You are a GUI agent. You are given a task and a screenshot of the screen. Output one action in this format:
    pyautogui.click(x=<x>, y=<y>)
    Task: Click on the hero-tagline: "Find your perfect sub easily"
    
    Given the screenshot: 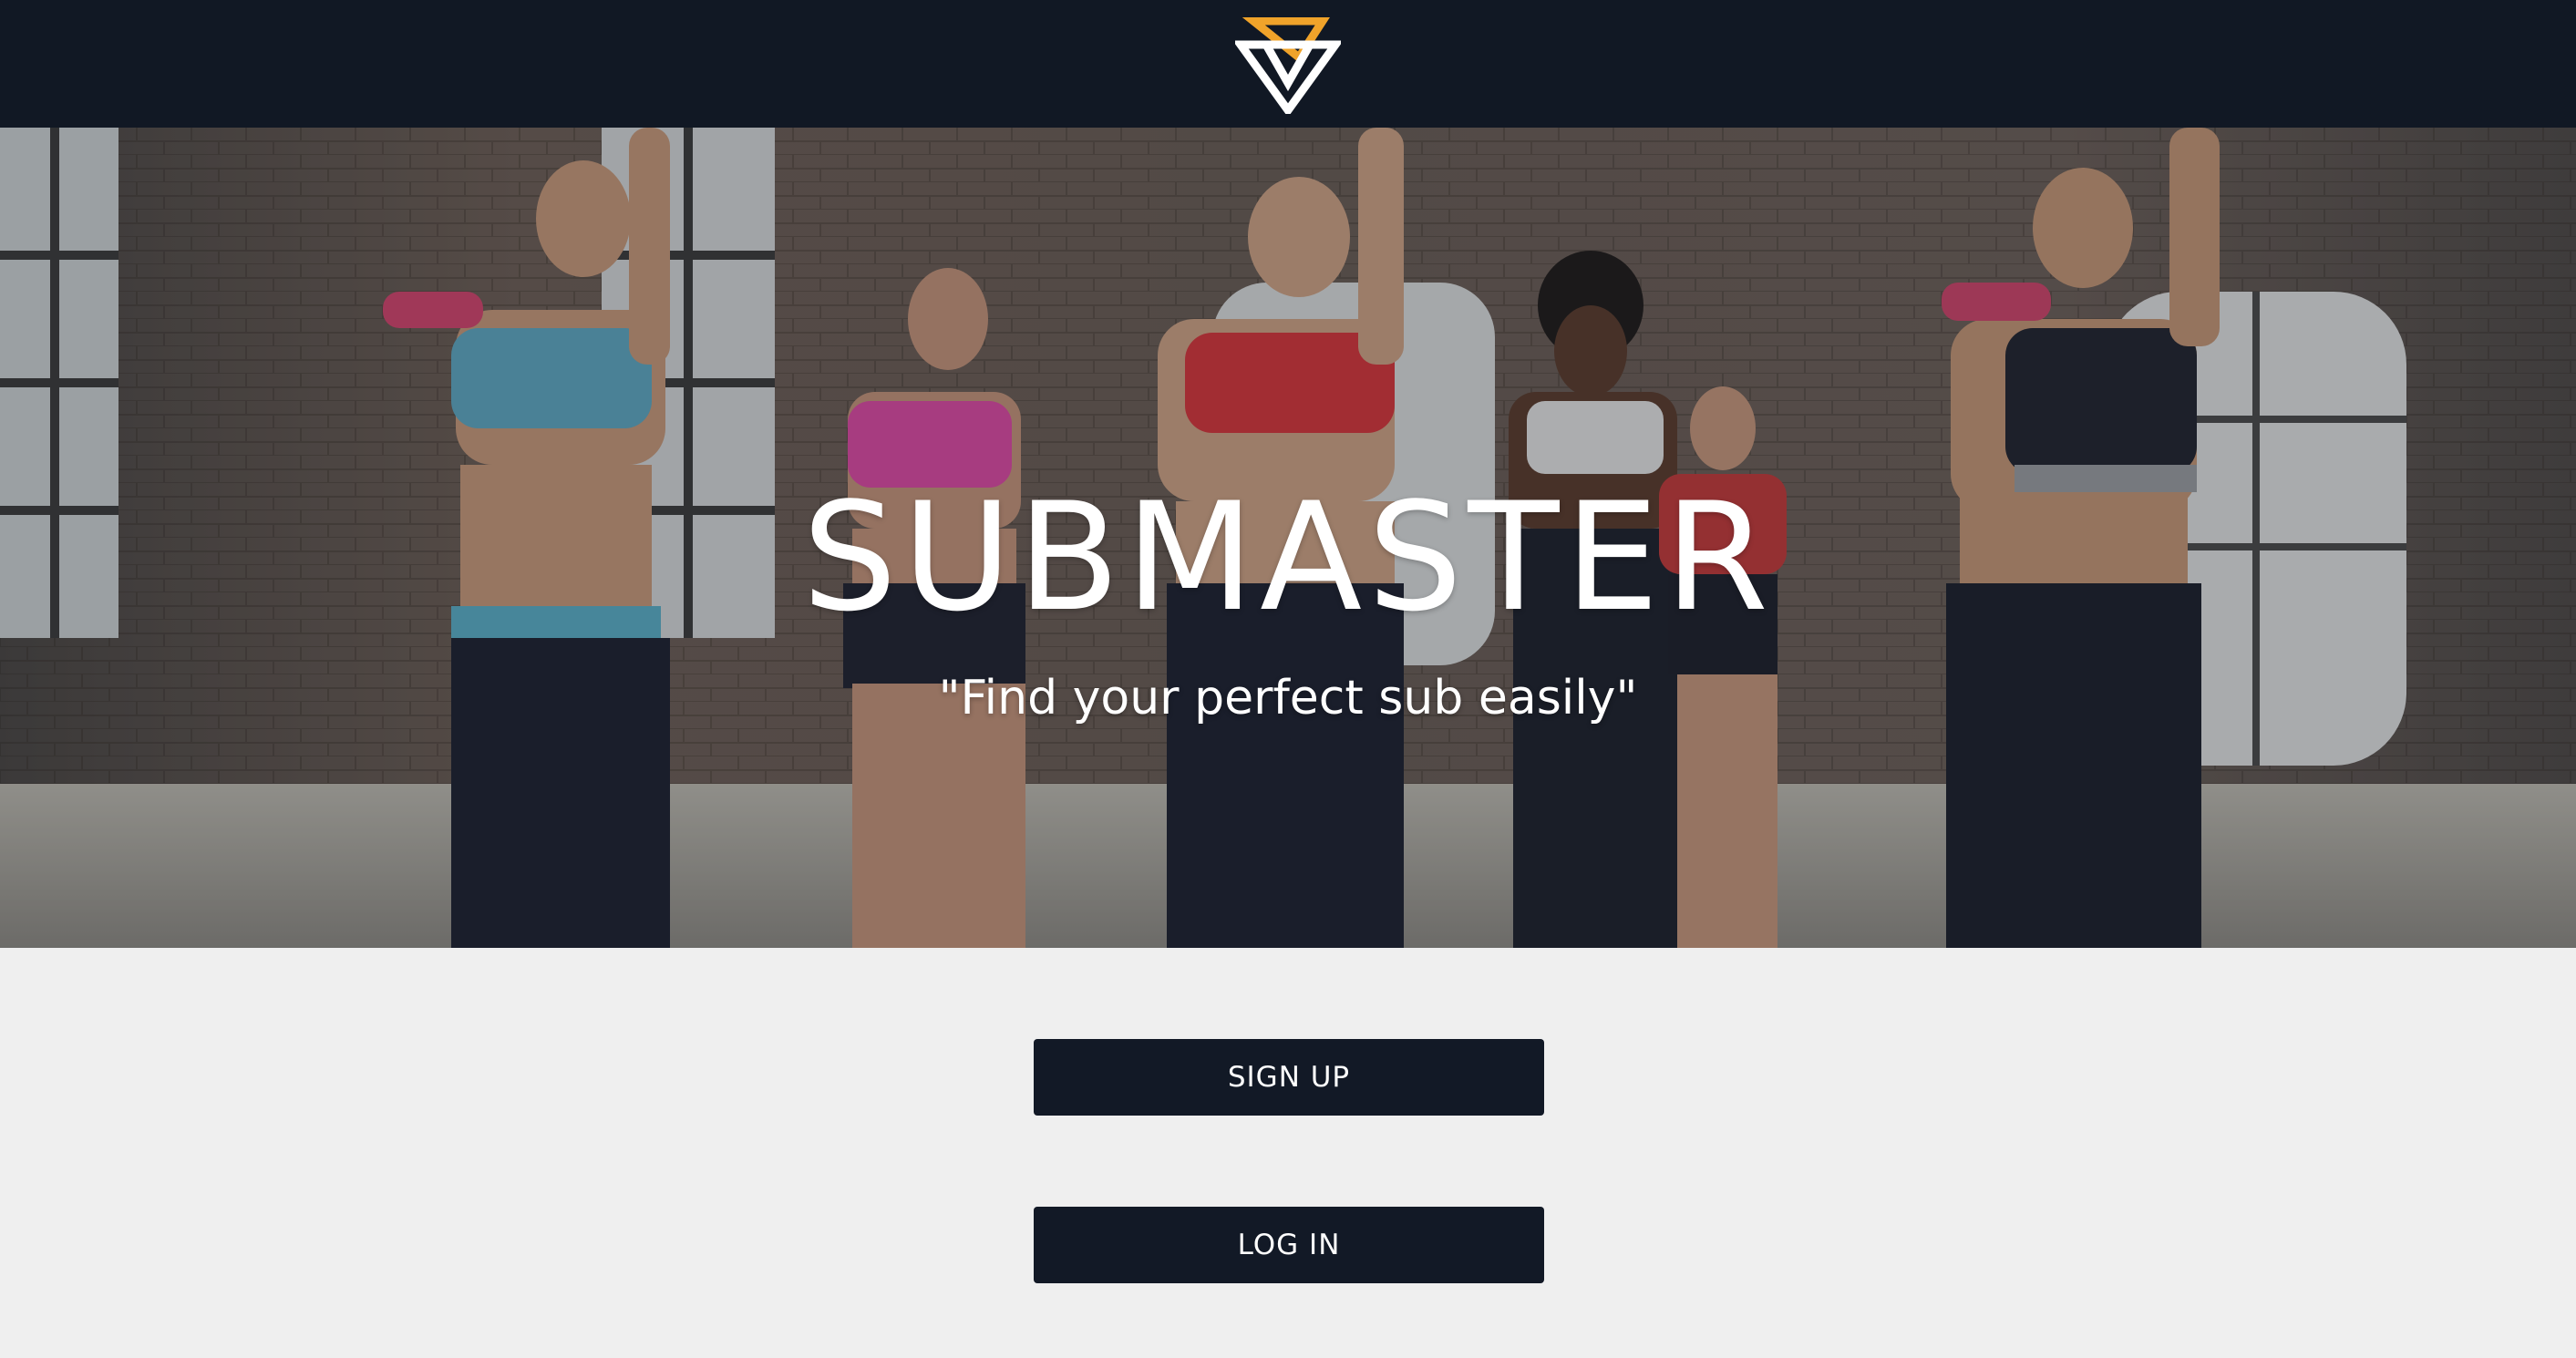 What is the action you would take?
    pyautogui.click(x=1288, y=698)
    